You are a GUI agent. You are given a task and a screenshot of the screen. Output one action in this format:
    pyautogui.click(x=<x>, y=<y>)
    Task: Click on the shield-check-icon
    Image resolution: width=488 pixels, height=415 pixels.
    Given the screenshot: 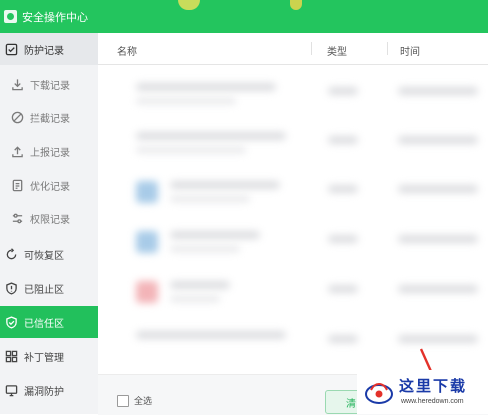 What is the action you would take?
    pyautogui.click(x=11, y=322)
    